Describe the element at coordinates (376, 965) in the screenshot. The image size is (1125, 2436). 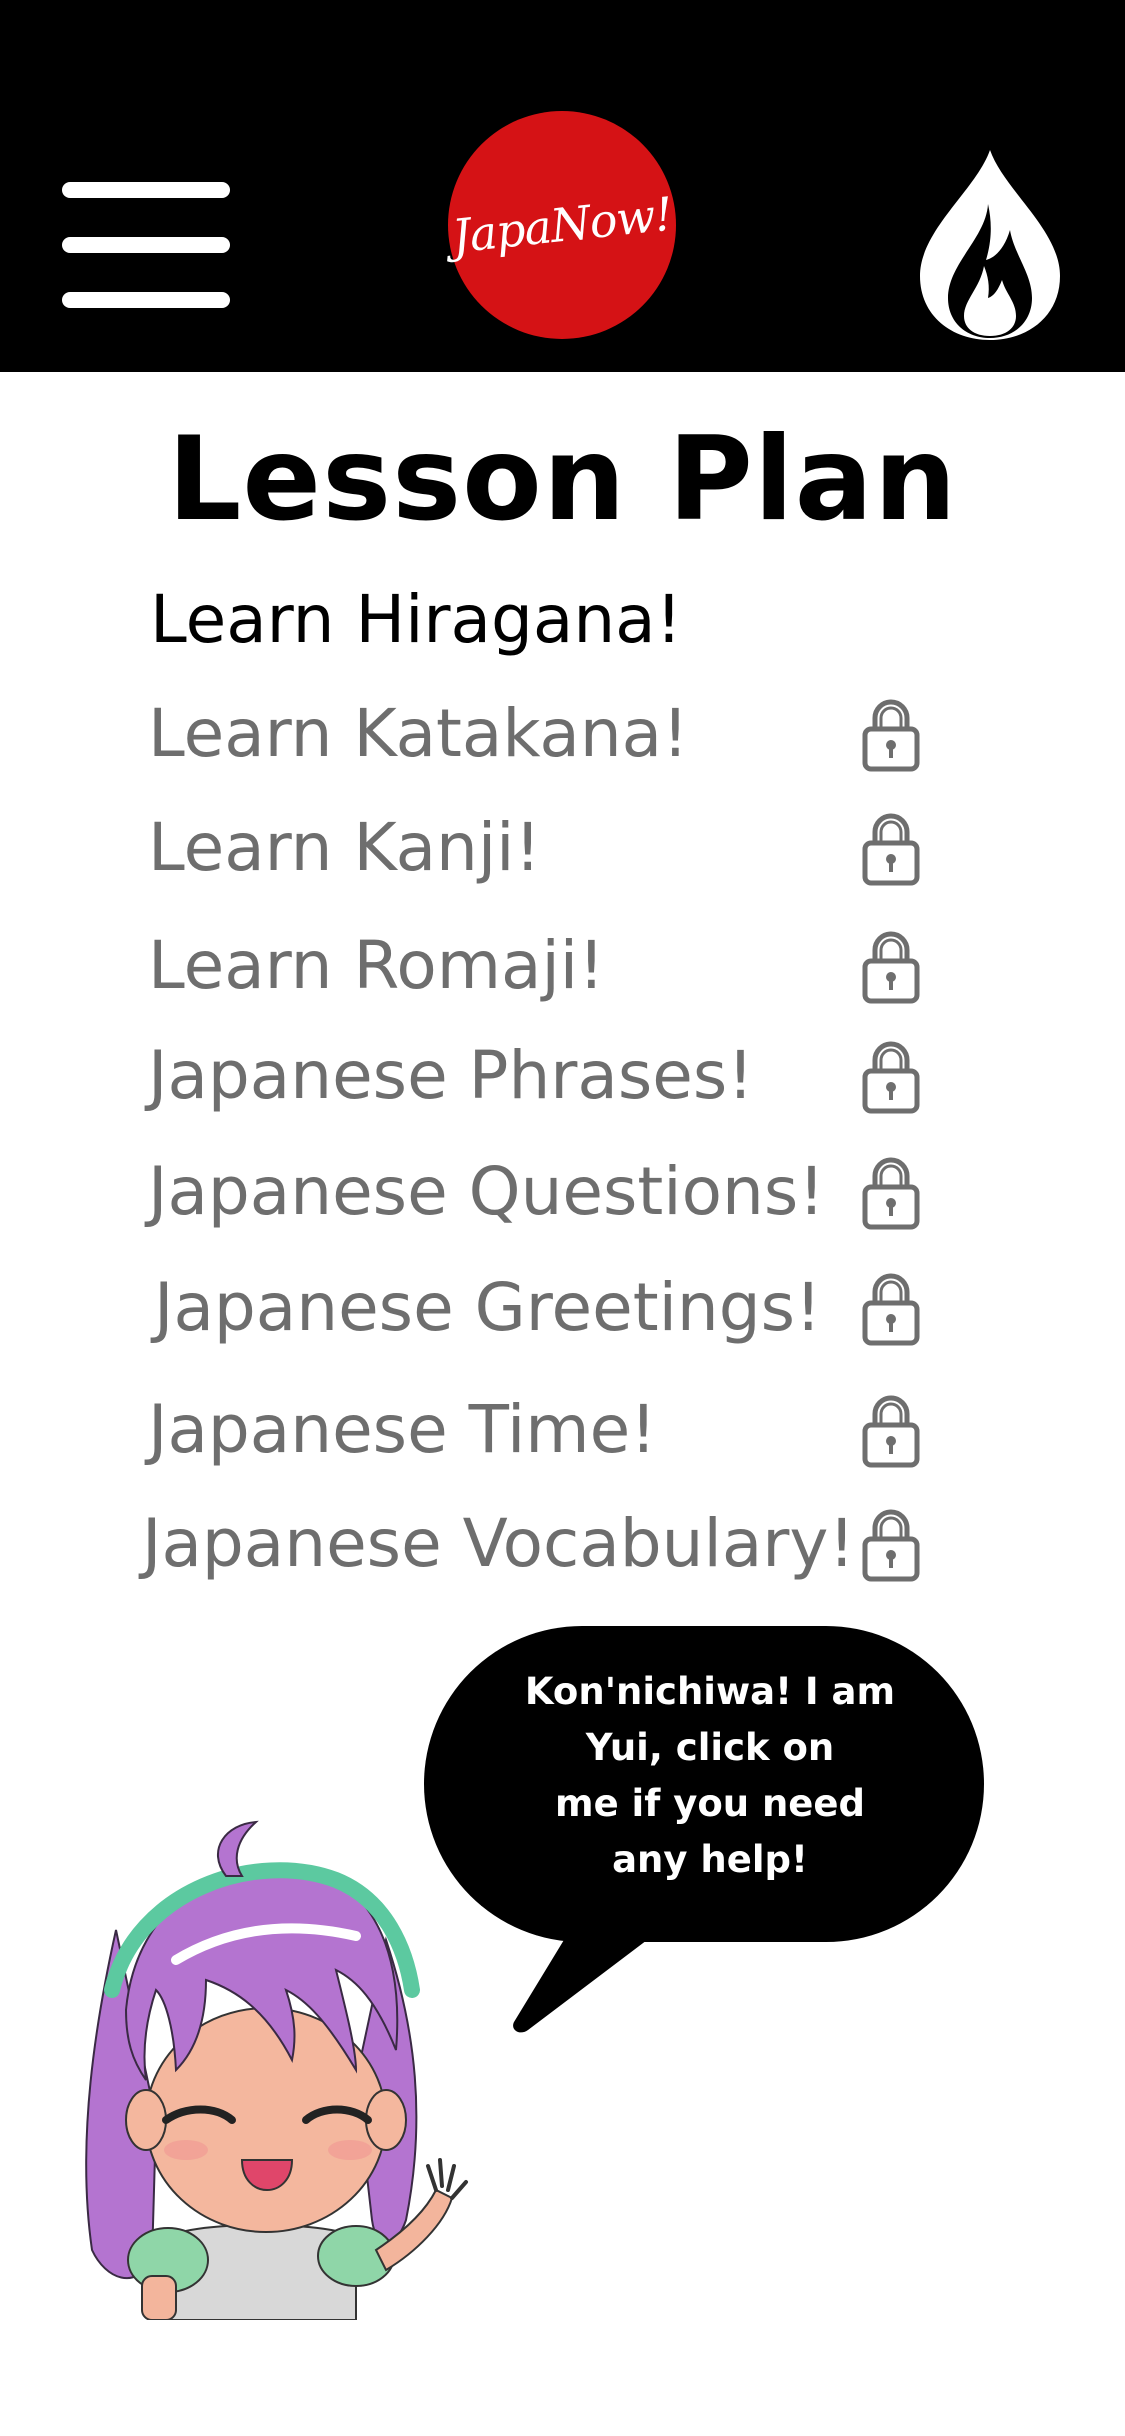
I see `lesson-label: Learn Romaji!` at that location.